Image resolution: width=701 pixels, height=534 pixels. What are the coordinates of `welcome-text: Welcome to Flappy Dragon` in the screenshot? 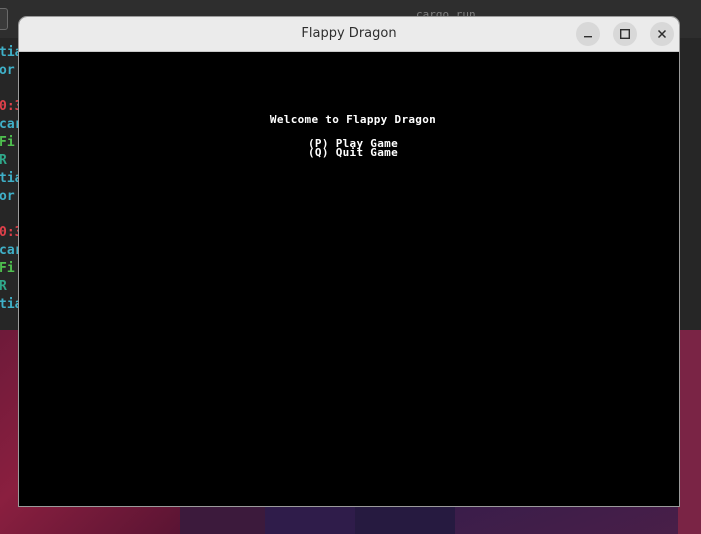 It's located at (353, 119).